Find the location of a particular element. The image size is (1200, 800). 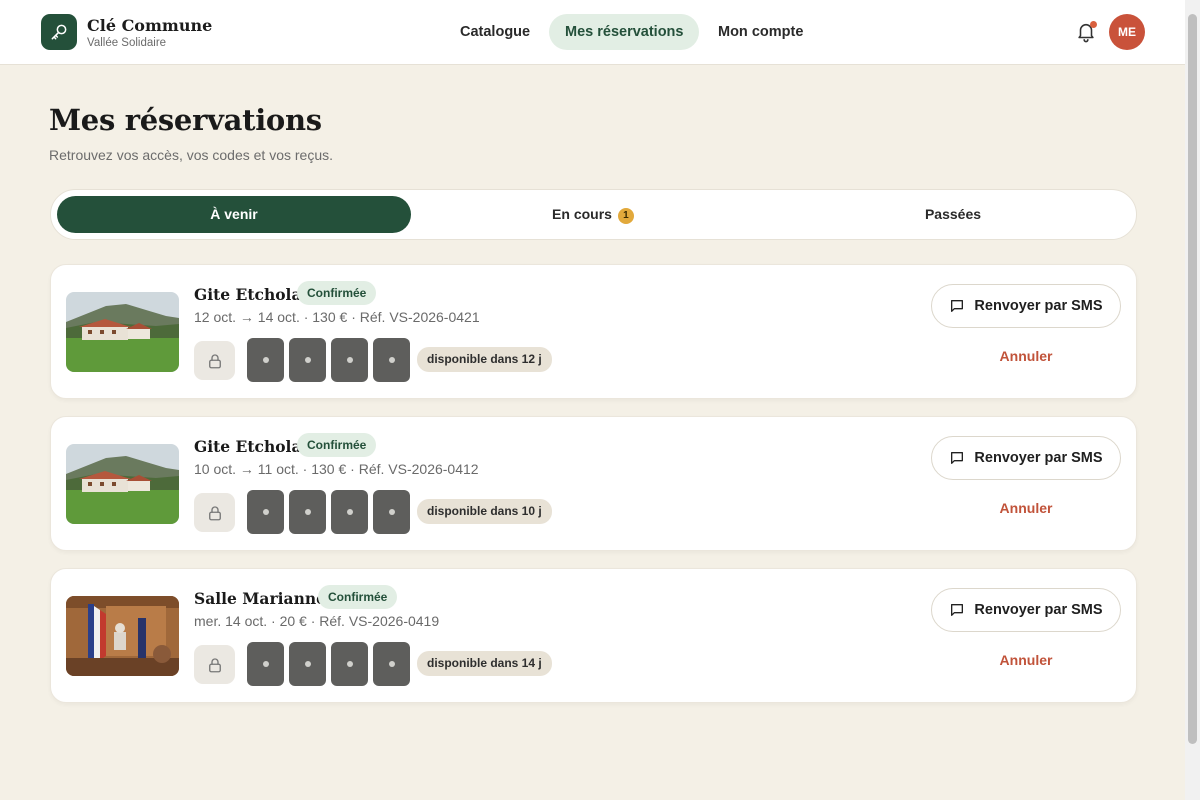

tab-a-venir: À venir is located at coordinates (234, 214).